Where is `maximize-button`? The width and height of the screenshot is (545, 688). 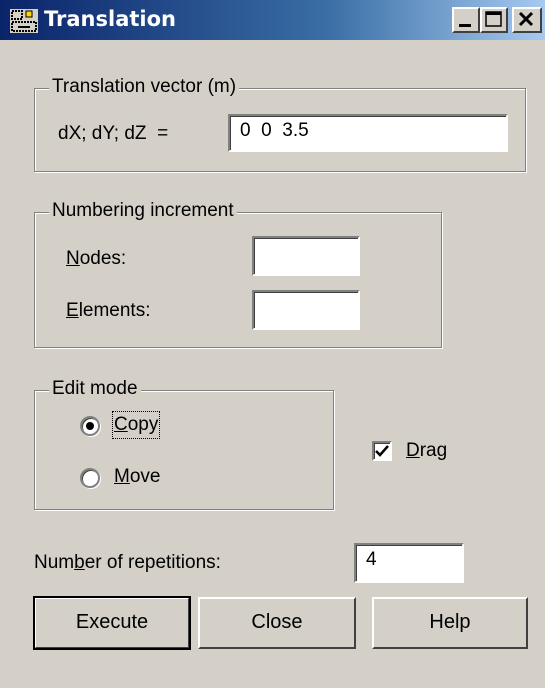
maximize-button is located at coordinates (494, 20).